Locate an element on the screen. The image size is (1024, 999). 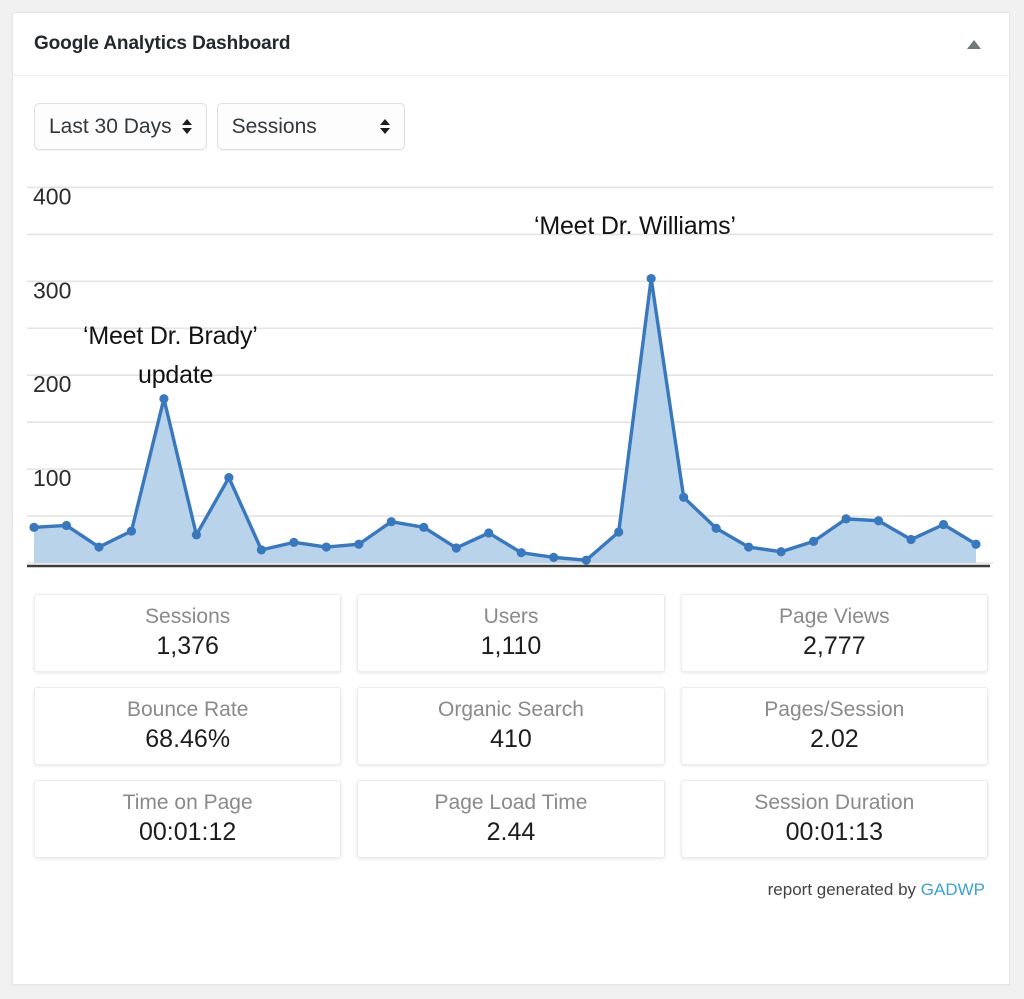
collapse-panel-button is located at coordinates (974, 44).